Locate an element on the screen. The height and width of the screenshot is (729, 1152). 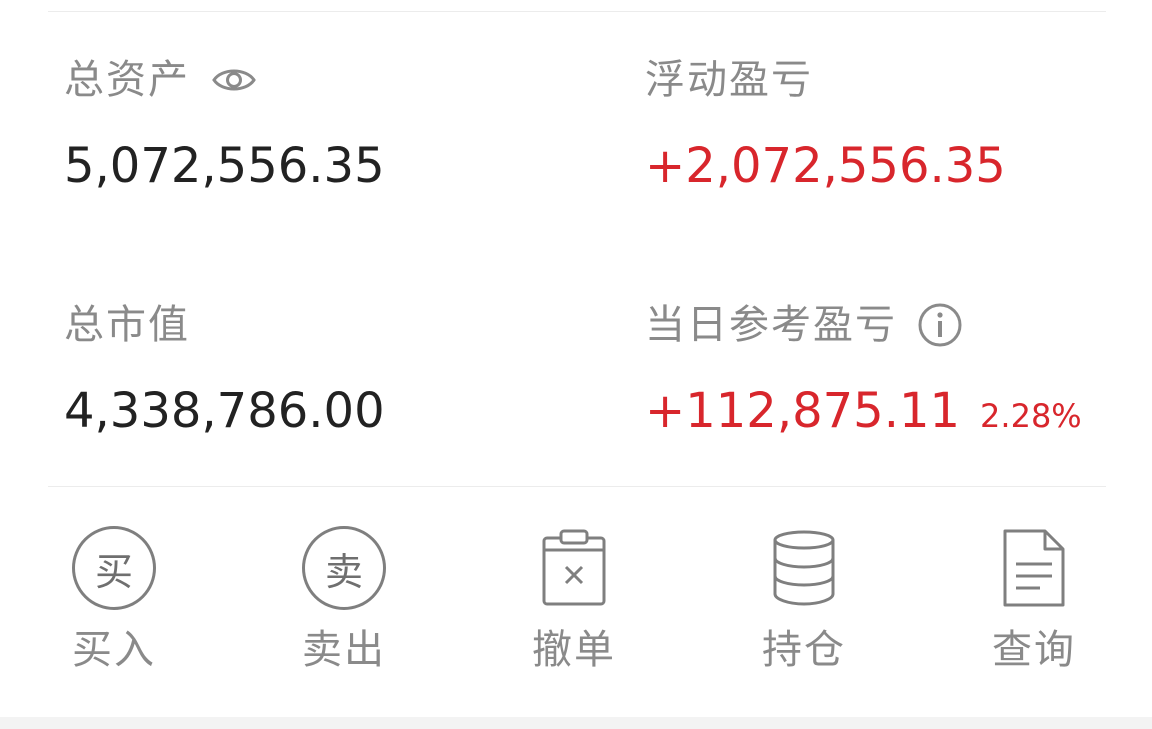
floating-pnl-label: 浮动盈亏 is located at coordinates (729, 80).